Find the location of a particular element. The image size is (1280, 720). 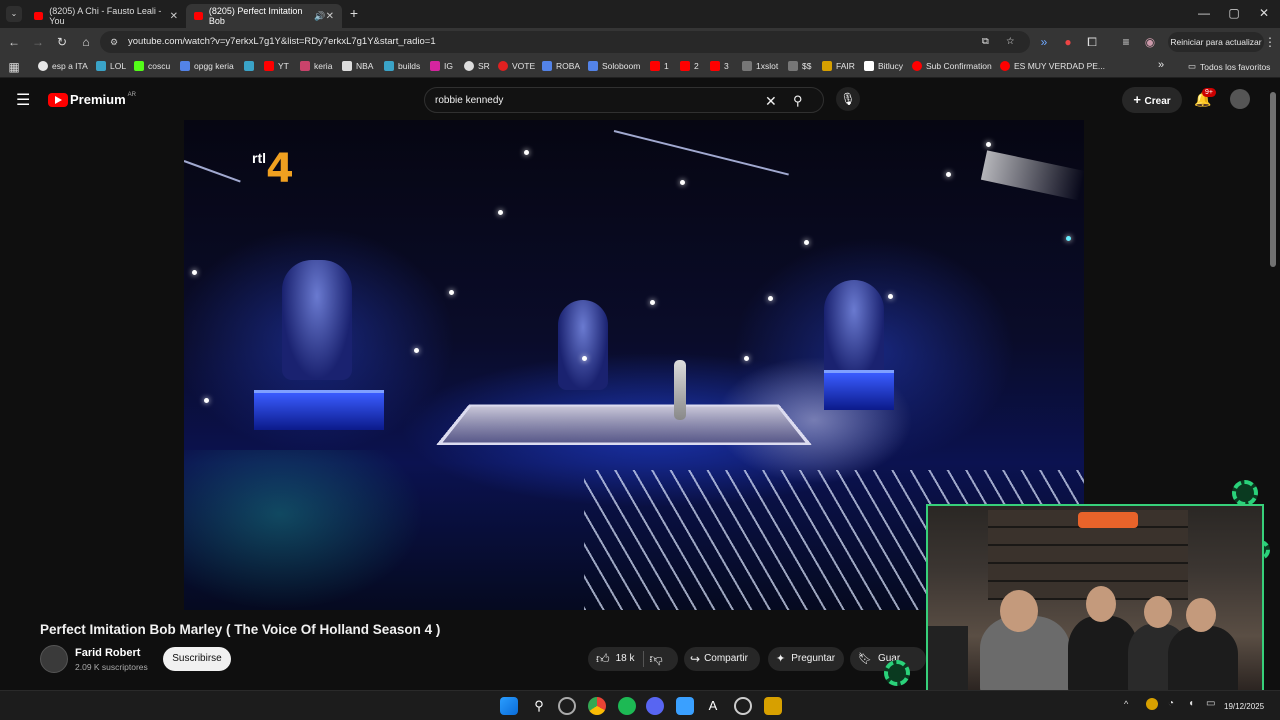

profile-avatar-icon: ◉ is located at coordinates (1150, 42).